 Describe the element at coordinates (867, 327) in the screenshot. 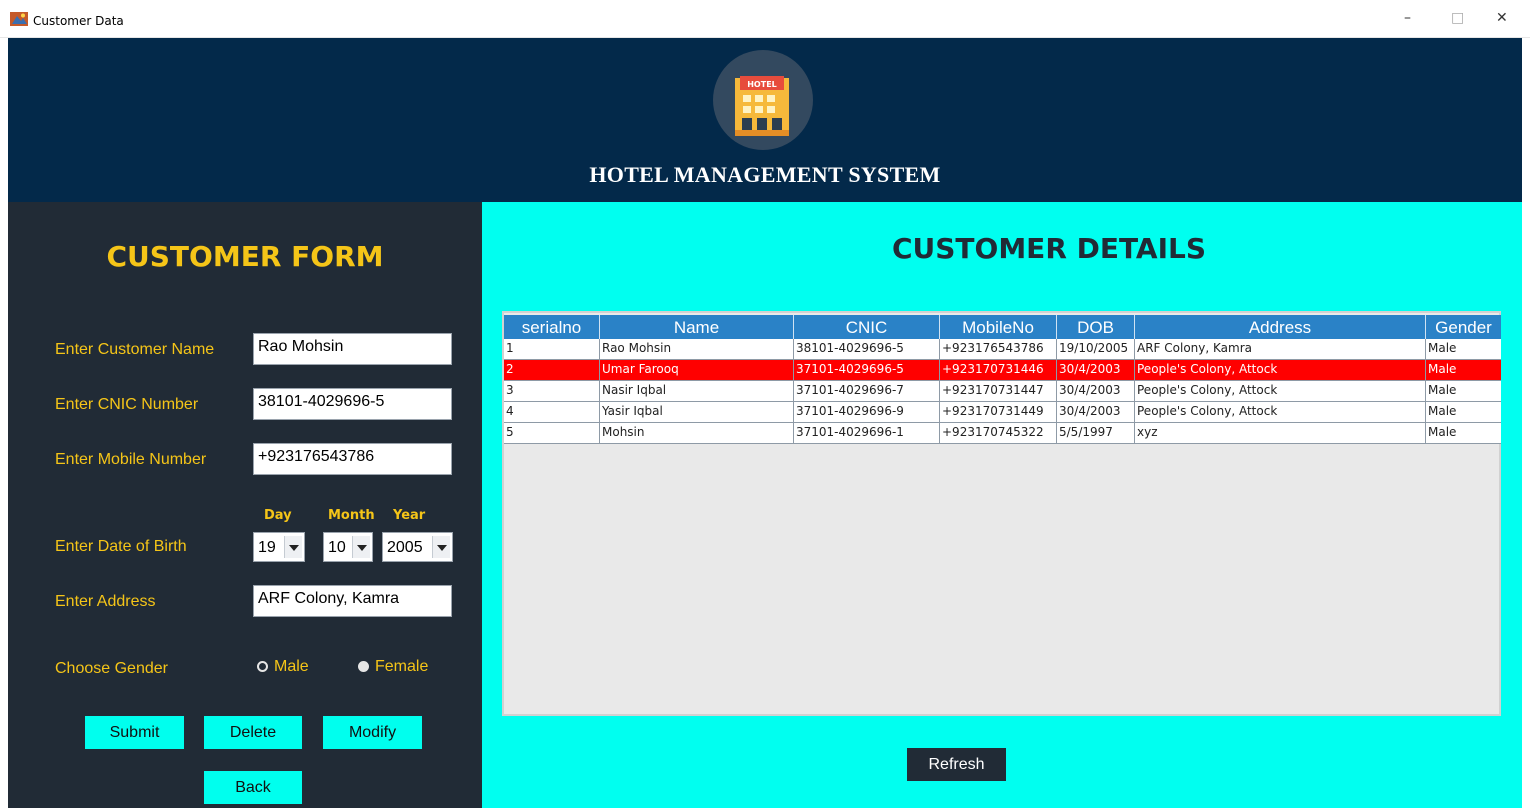

I see `column-header-cnic: CNIC` at that location.